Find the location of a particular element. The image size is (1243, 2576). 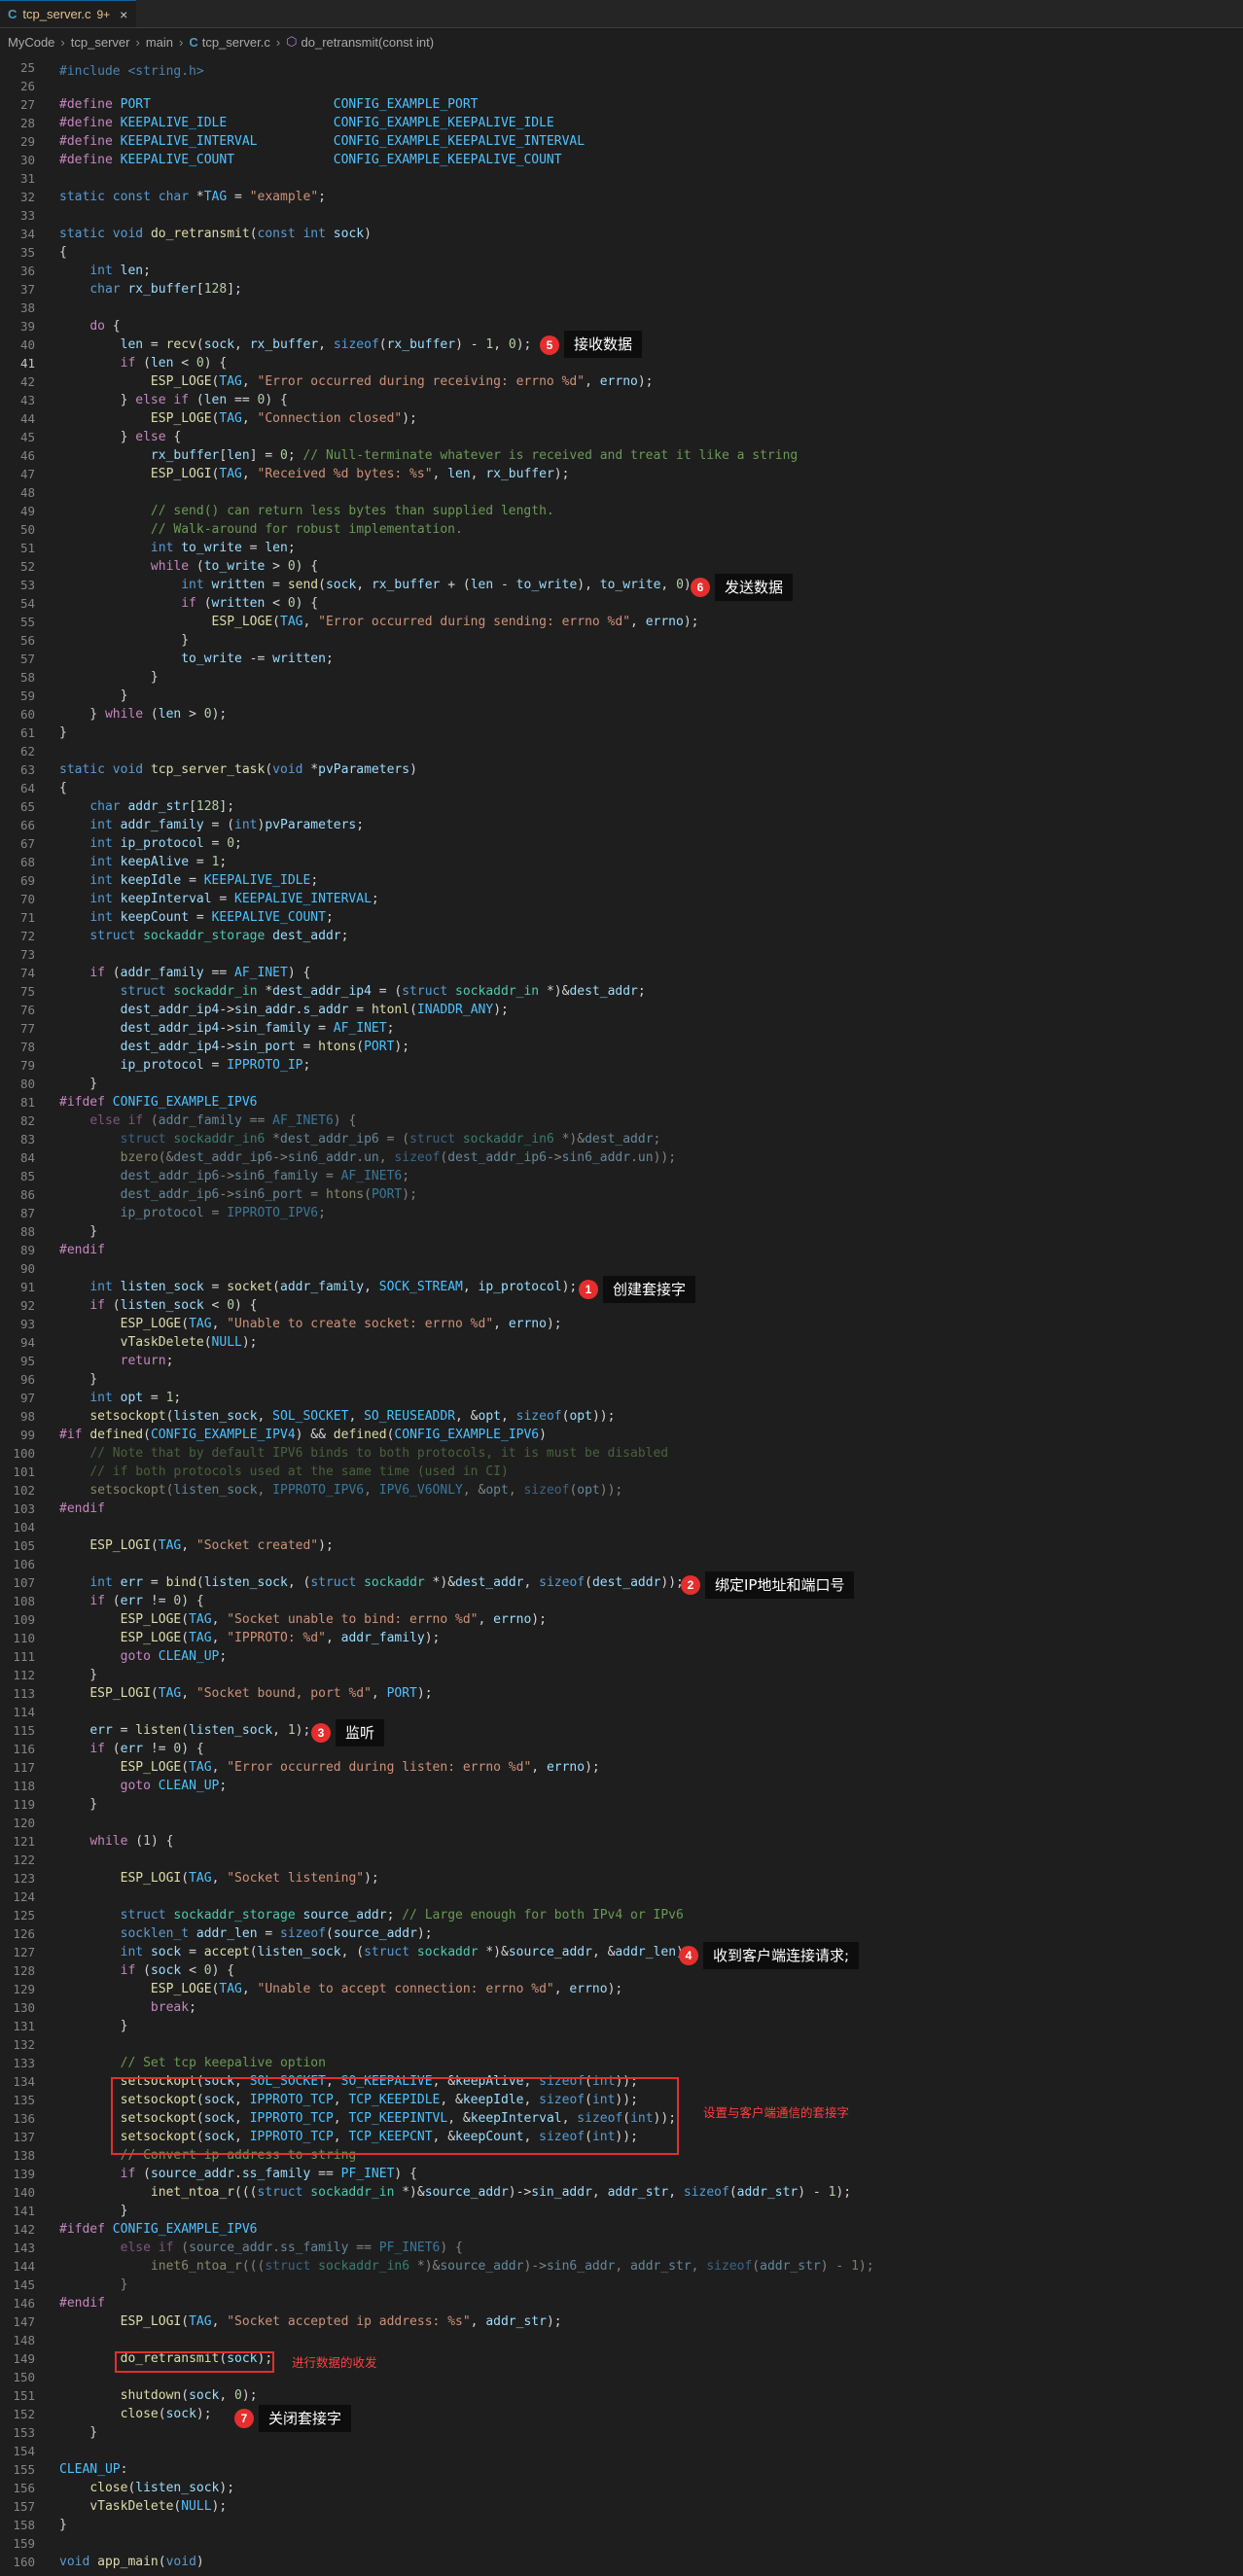

code-line: 96 } is located at coordinates (621, 1379).